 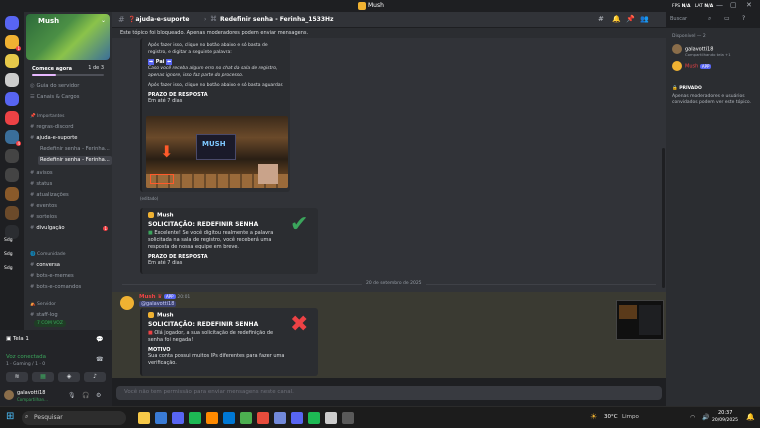 What do you see at coordinates (750, 417) in the screenshot?
I see `notification-bell-icon: 🔔` at bounding box center [750, 417].